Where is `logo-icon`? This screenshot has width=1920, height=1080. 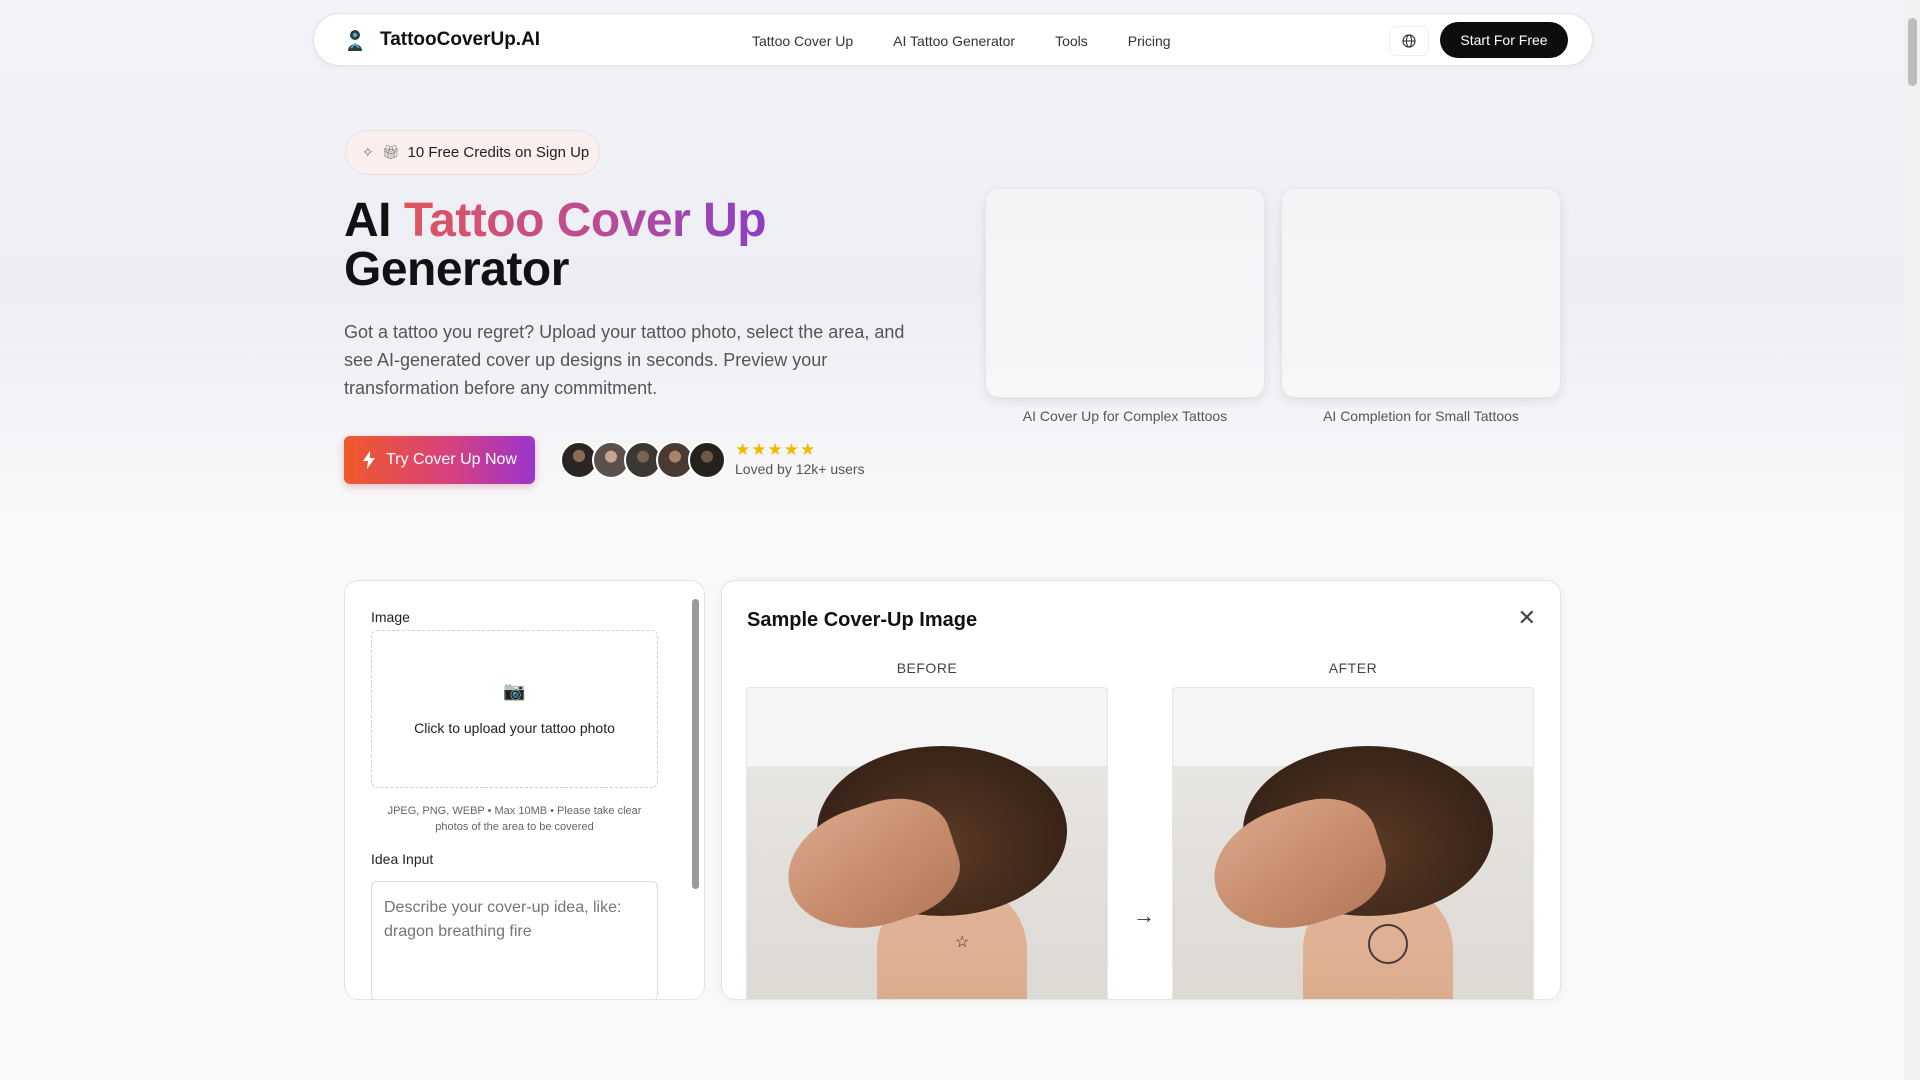
logo-icon is located at coordinates (355, 40).